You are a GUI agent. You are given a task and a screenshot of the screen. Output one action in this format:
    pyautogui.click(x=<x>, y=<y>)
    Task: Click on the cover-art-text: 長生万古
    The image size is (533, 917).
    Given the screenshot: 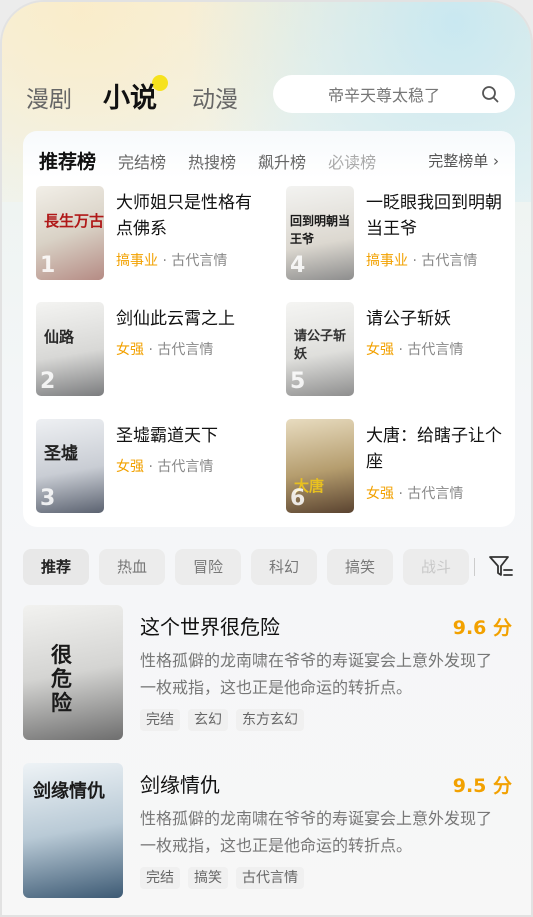 What is the action you would take?
    pyautogui.click(x=74, y=221)
    